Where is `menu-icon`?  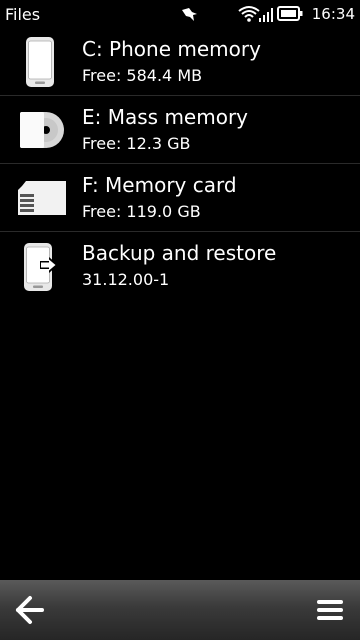 menu-icon is located at coordinates (330, 610).